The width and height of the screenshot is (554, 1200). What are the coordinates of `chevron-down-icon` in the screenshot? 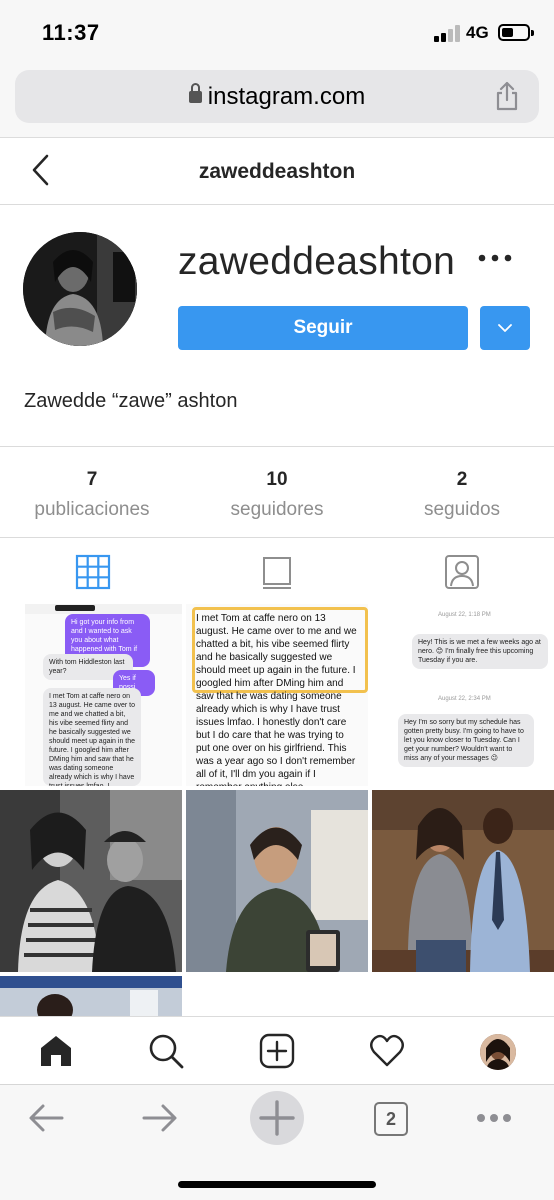 It's located at (505, 328).